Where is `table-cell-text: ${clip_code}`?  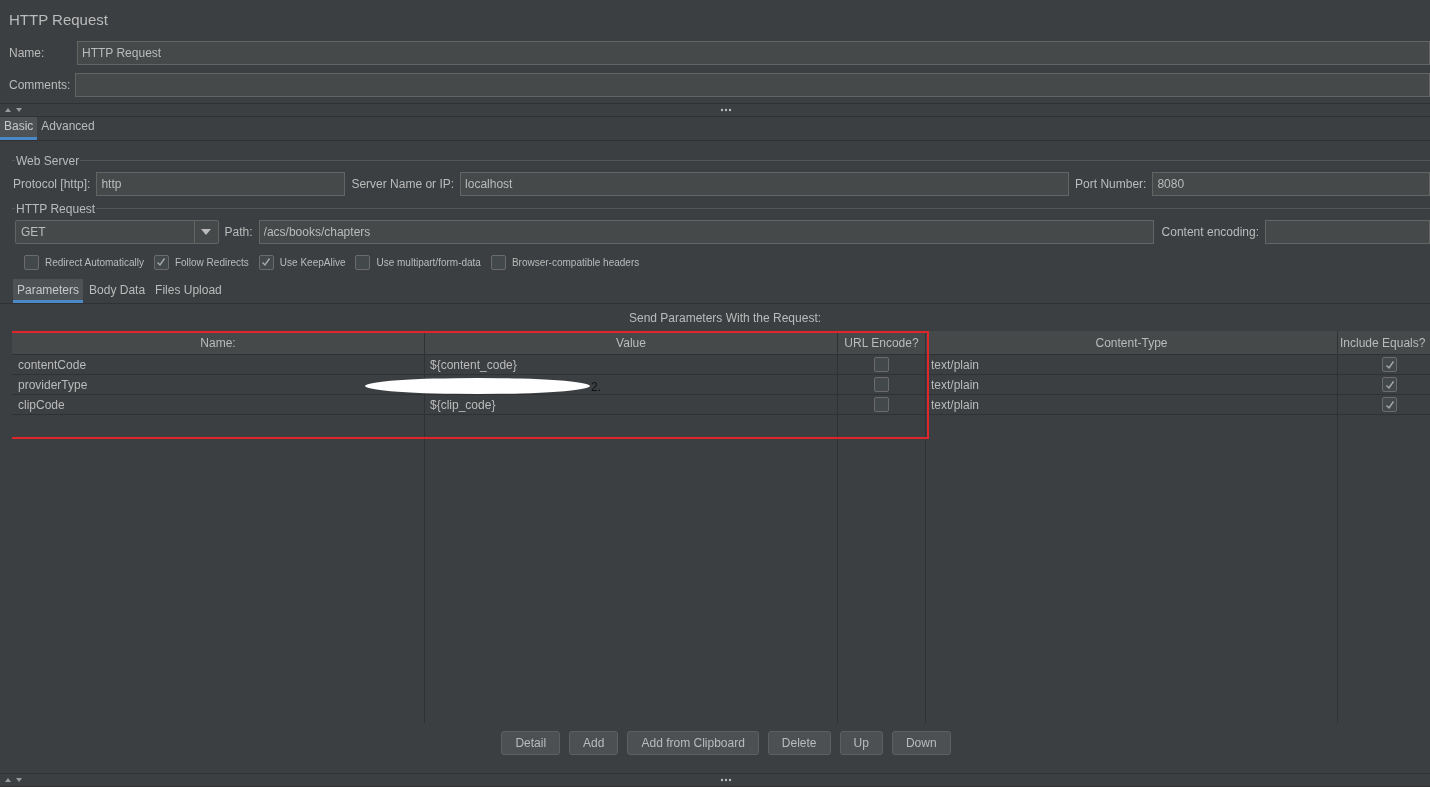
table-cell-text: ${clip_code} is located at coordinates (463, 405).